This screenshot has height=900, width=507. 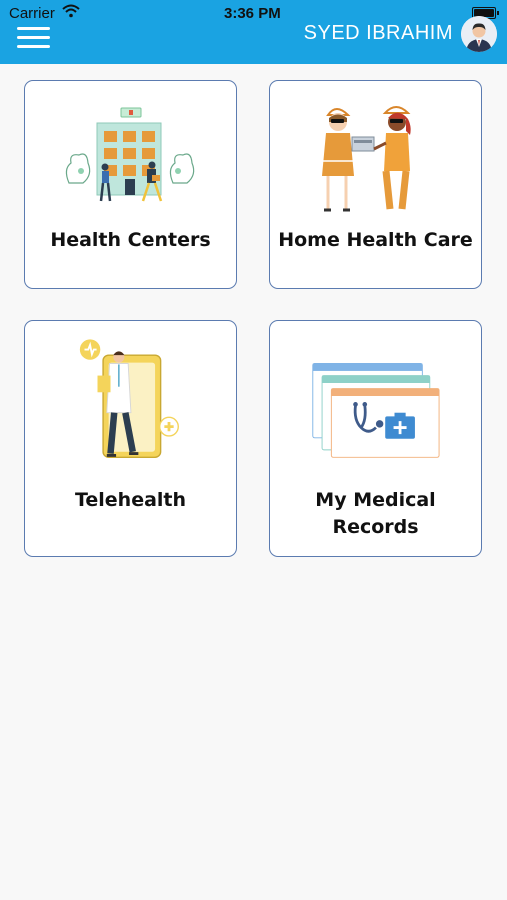 What do you see at coordinates (130, 240) in the screenshot?
I see `health-centers-label: Health Centers` at bounding box center [130, 240].